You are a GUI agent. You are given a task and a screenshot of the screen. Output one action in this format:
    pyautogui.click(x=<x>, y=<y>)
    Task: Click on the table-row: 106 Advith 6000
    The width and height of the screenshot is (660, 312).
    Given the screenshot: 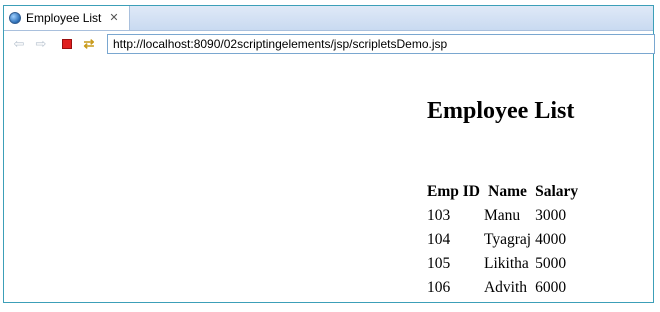 What is the action you would take?
    pyautogui.click(x=502, y=288)
    